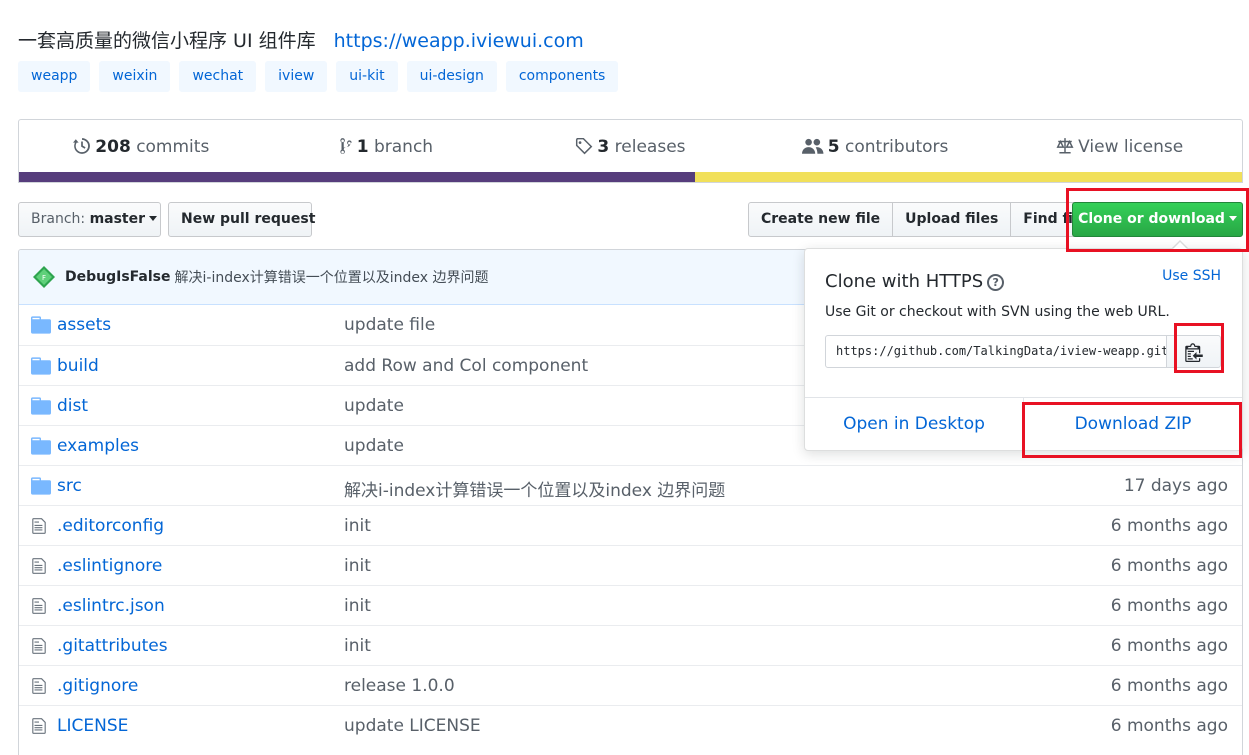  What do you see at coordinates (141, 147) in the screenshot?
I see `commits-link: 208 commits` at bounding box center [141, 147].